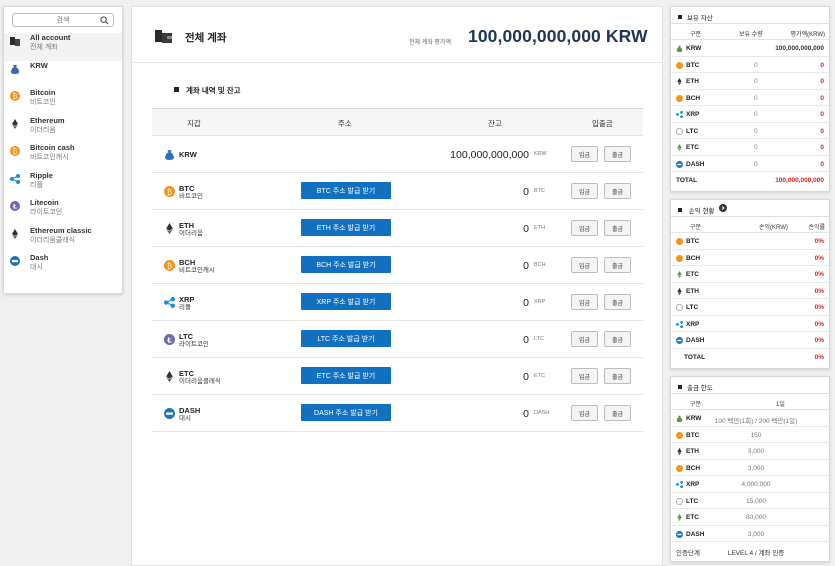  Describe the element at coordinates (430, 43) in the screenshot. I see `estimated-value-label: 전체 계좌 평가액` at that location.